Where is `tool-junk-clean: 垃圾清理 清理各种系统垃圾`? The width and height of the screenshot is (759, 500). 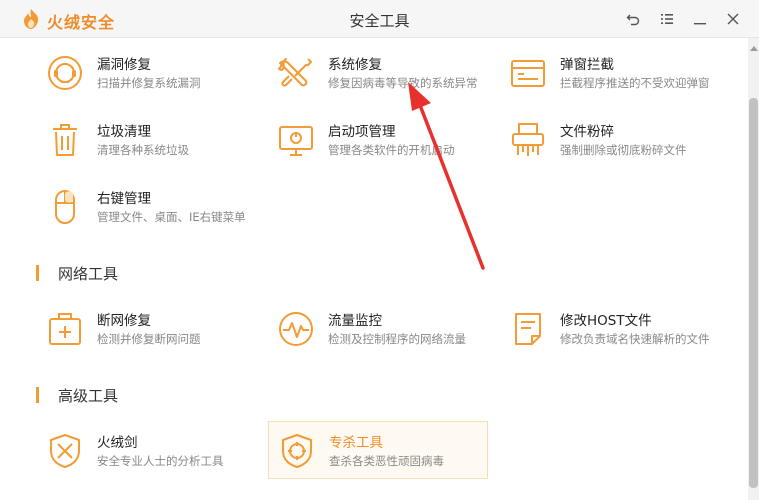
tool-junk-clean: 垃圾清理 清理各种系统垃圾 is located at coordinates (147, 140).